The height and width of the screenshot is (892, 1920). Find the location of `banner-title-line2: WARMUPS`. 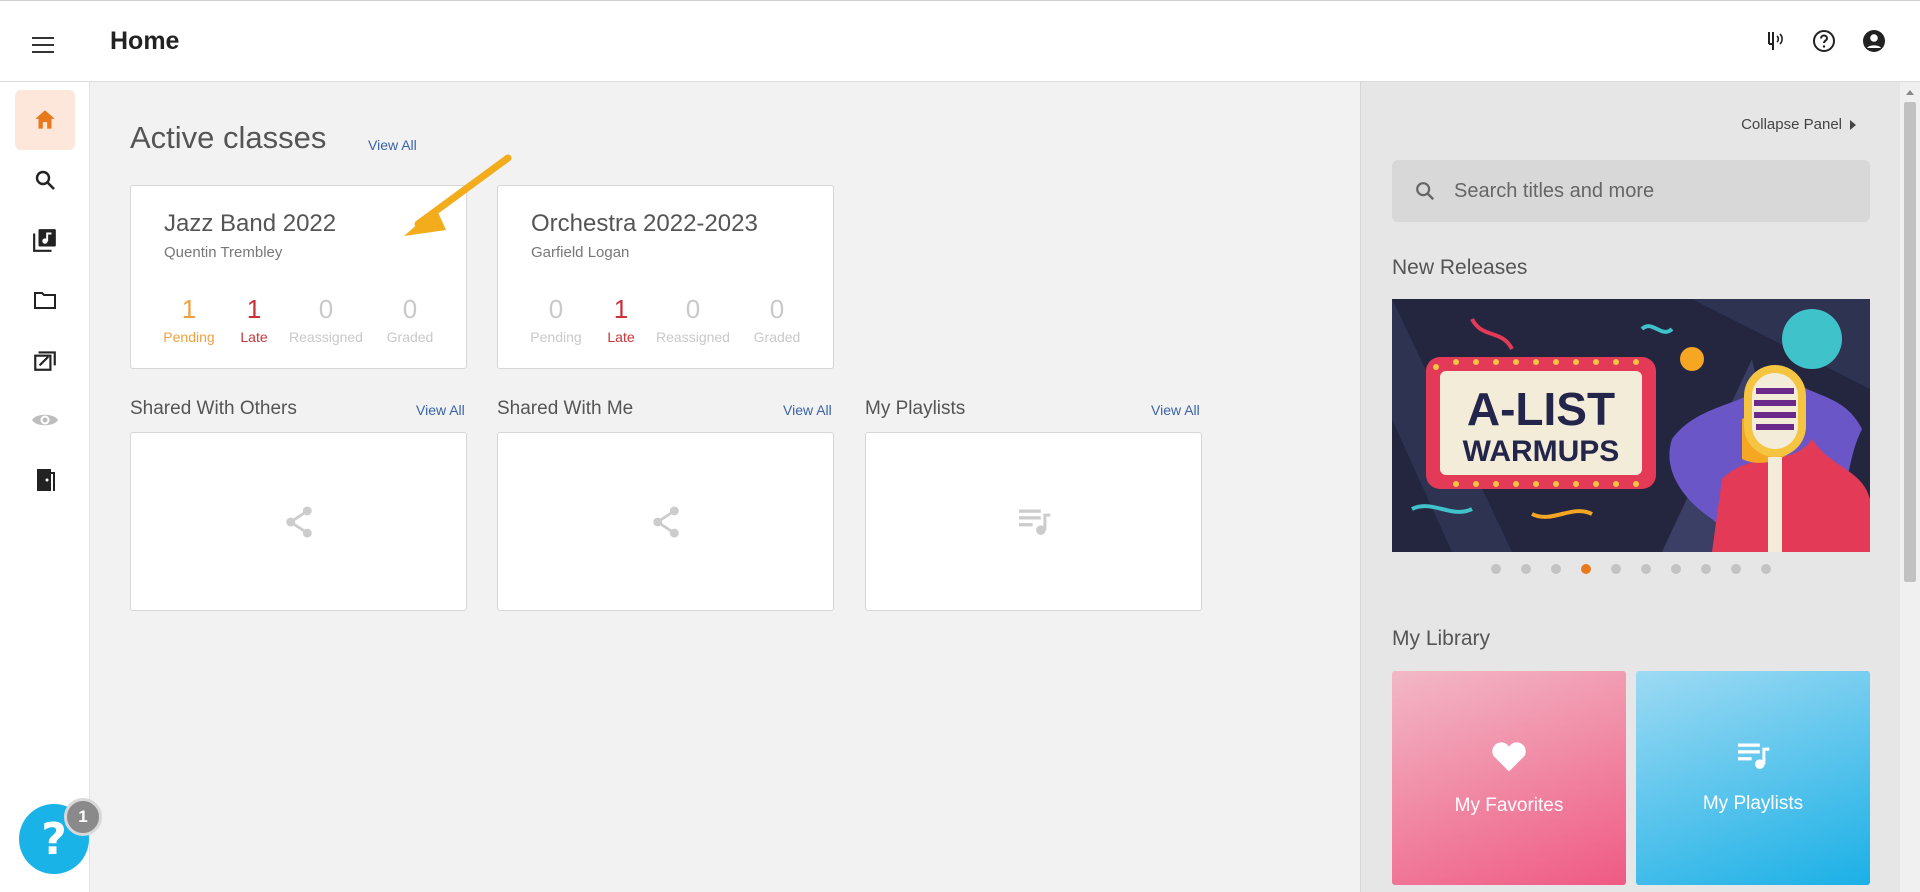

banner-title-line2: WARMUPS is located at coordinates (1541, 451).